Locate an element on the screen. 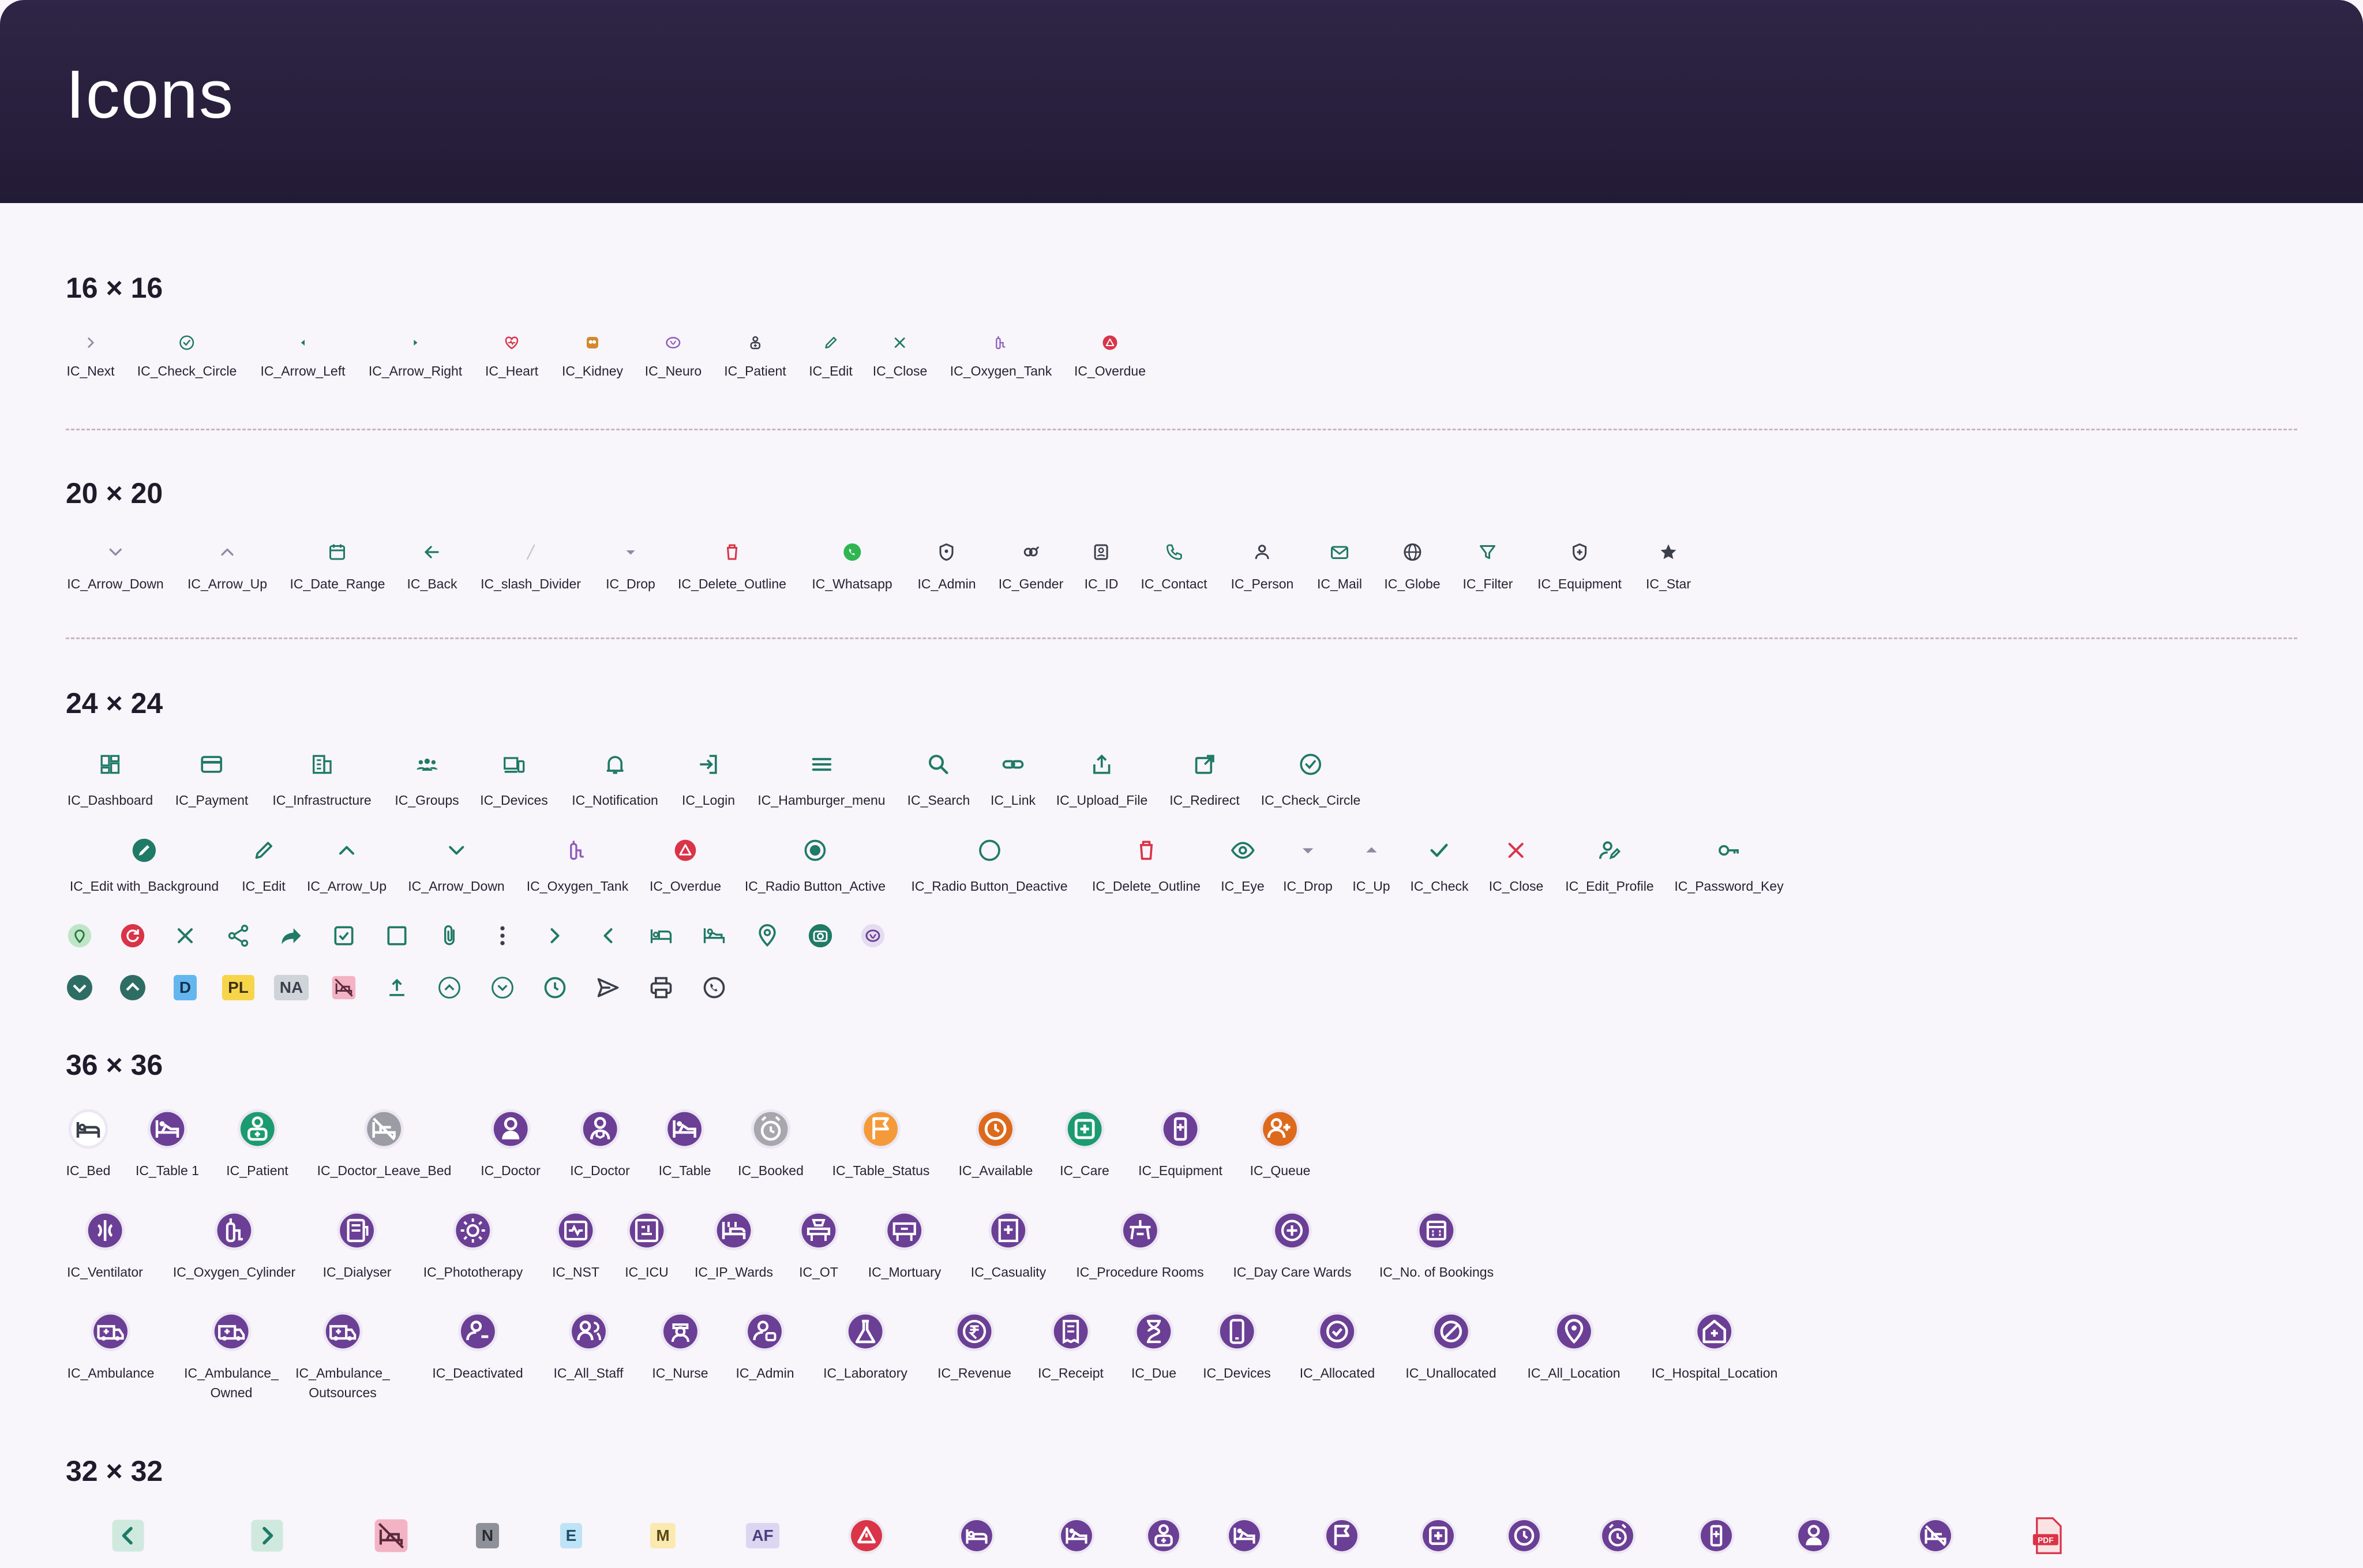 The image size is (2363, 1568). m-badge-icon: M is located at coordinates (663, 1535).